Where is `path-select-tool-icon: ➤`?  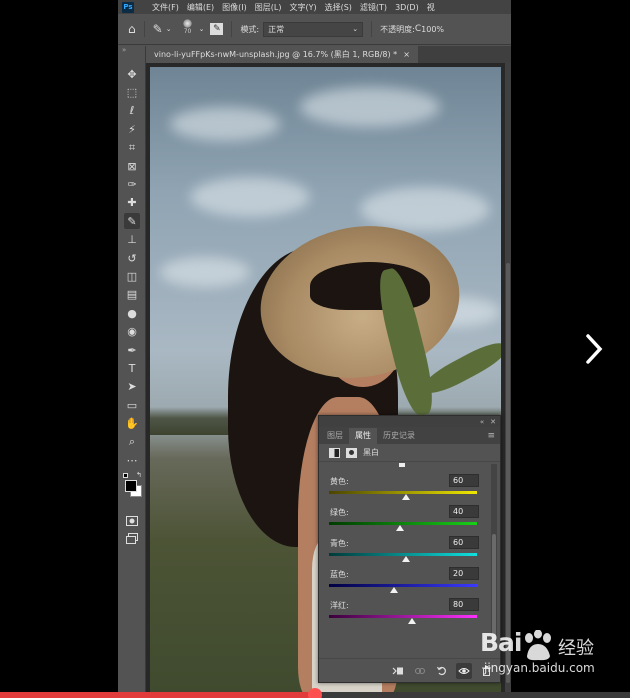
path-select-tool-icon: ➤ is located at coordinates (132, 387).